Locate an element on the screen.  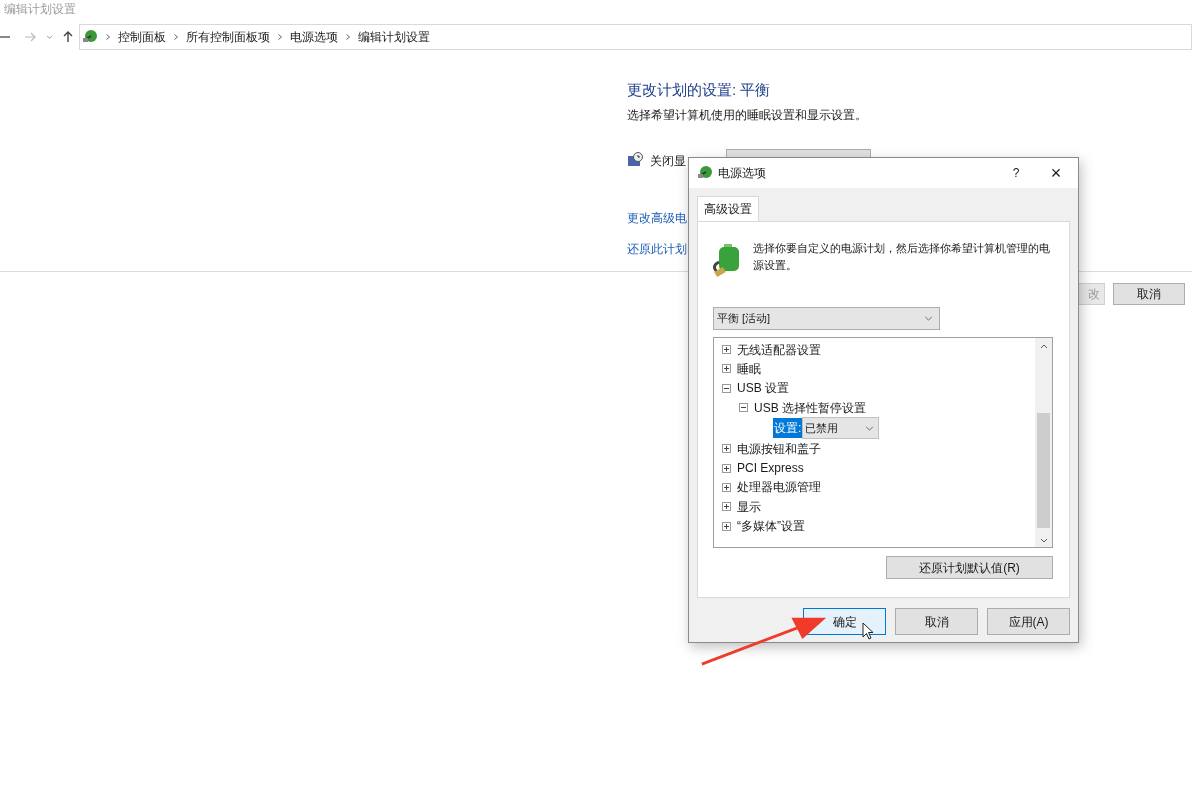
link: 还原此计划 is located at coordinates (657, 249).